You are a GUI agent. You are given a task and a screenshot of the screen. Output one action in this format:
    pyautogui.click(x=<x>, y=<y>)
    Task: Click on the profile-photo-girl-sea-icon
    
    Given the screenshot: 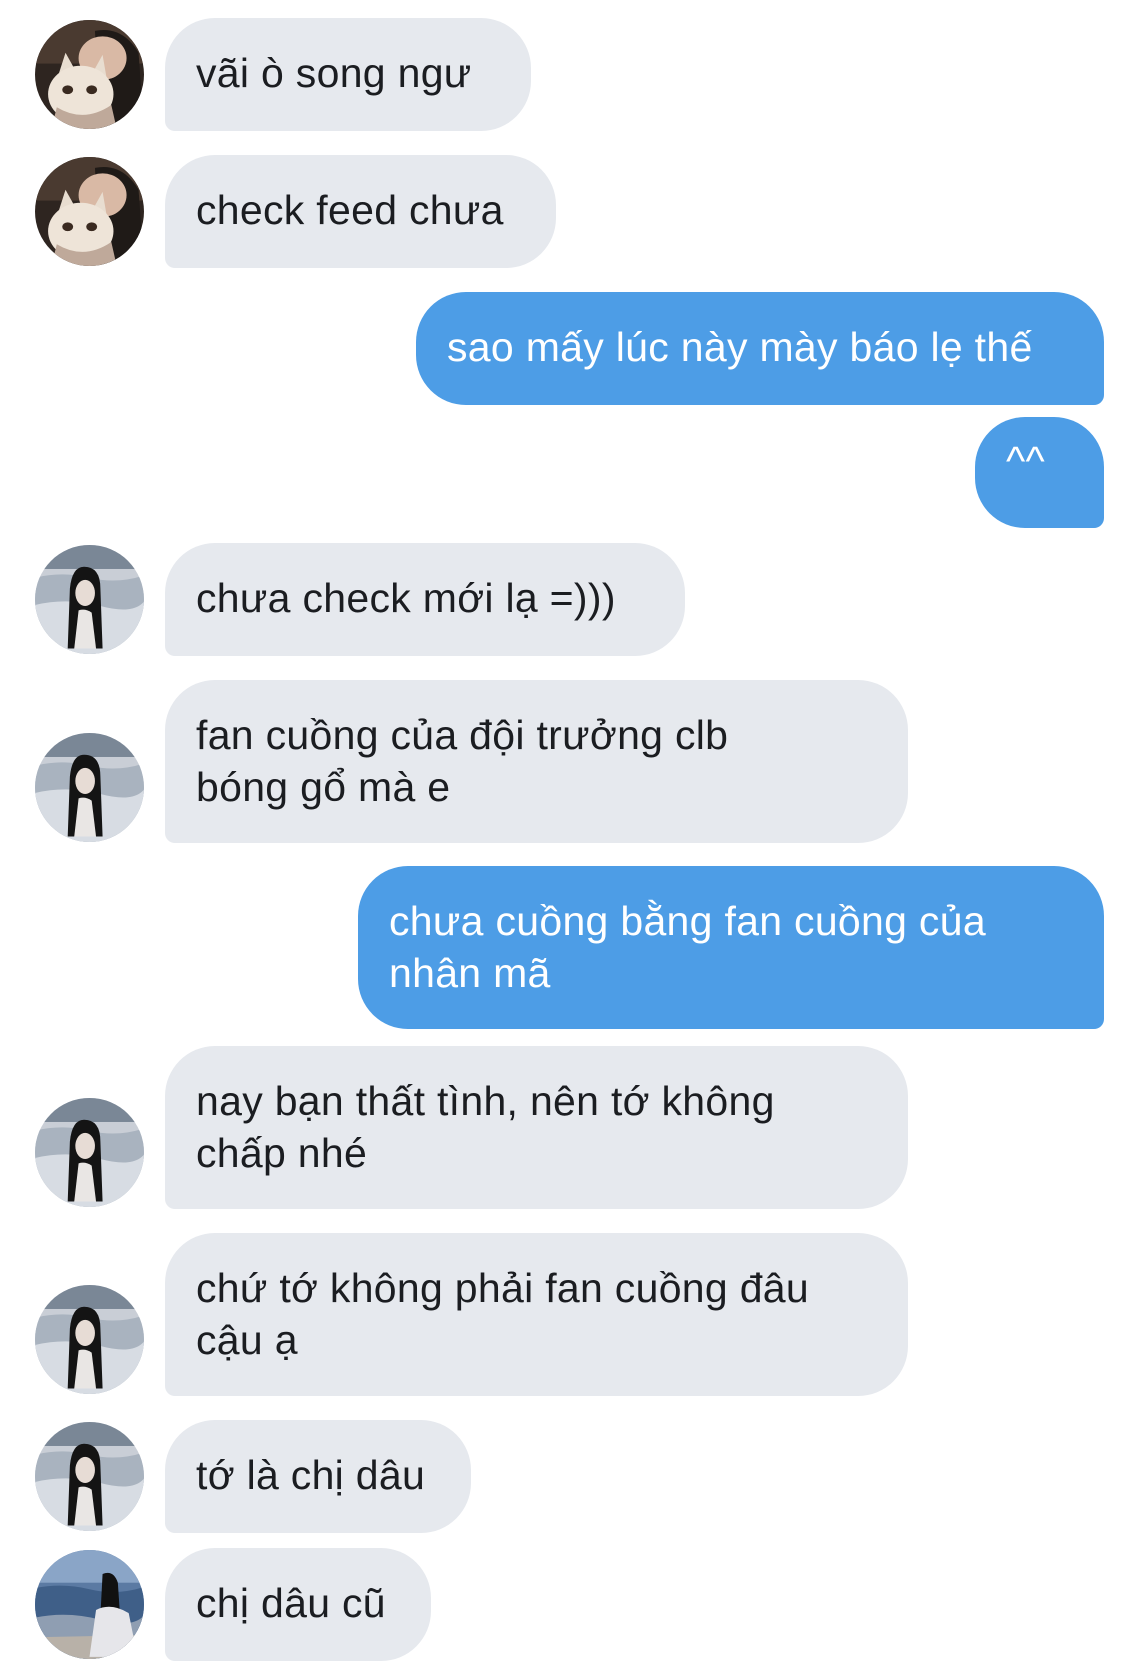 What is the action you would take?
    pyautogui.click(x=89, y=1604)
    